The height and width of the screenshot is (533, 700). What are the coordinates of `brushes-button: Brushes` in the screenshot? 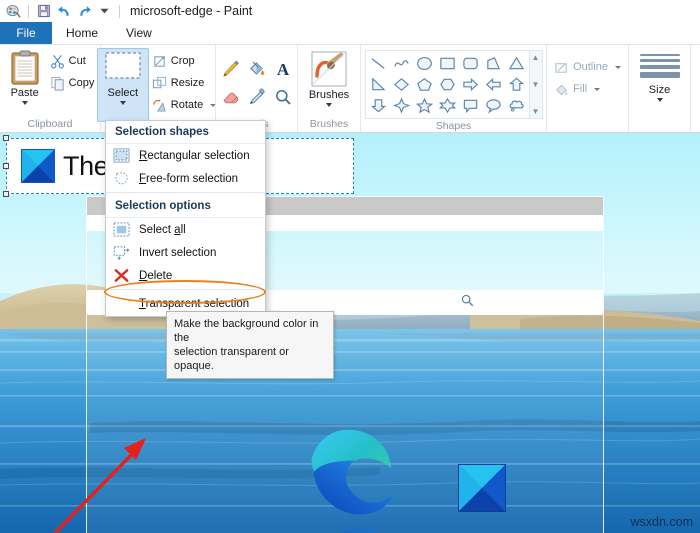 It's located at (329, 78).